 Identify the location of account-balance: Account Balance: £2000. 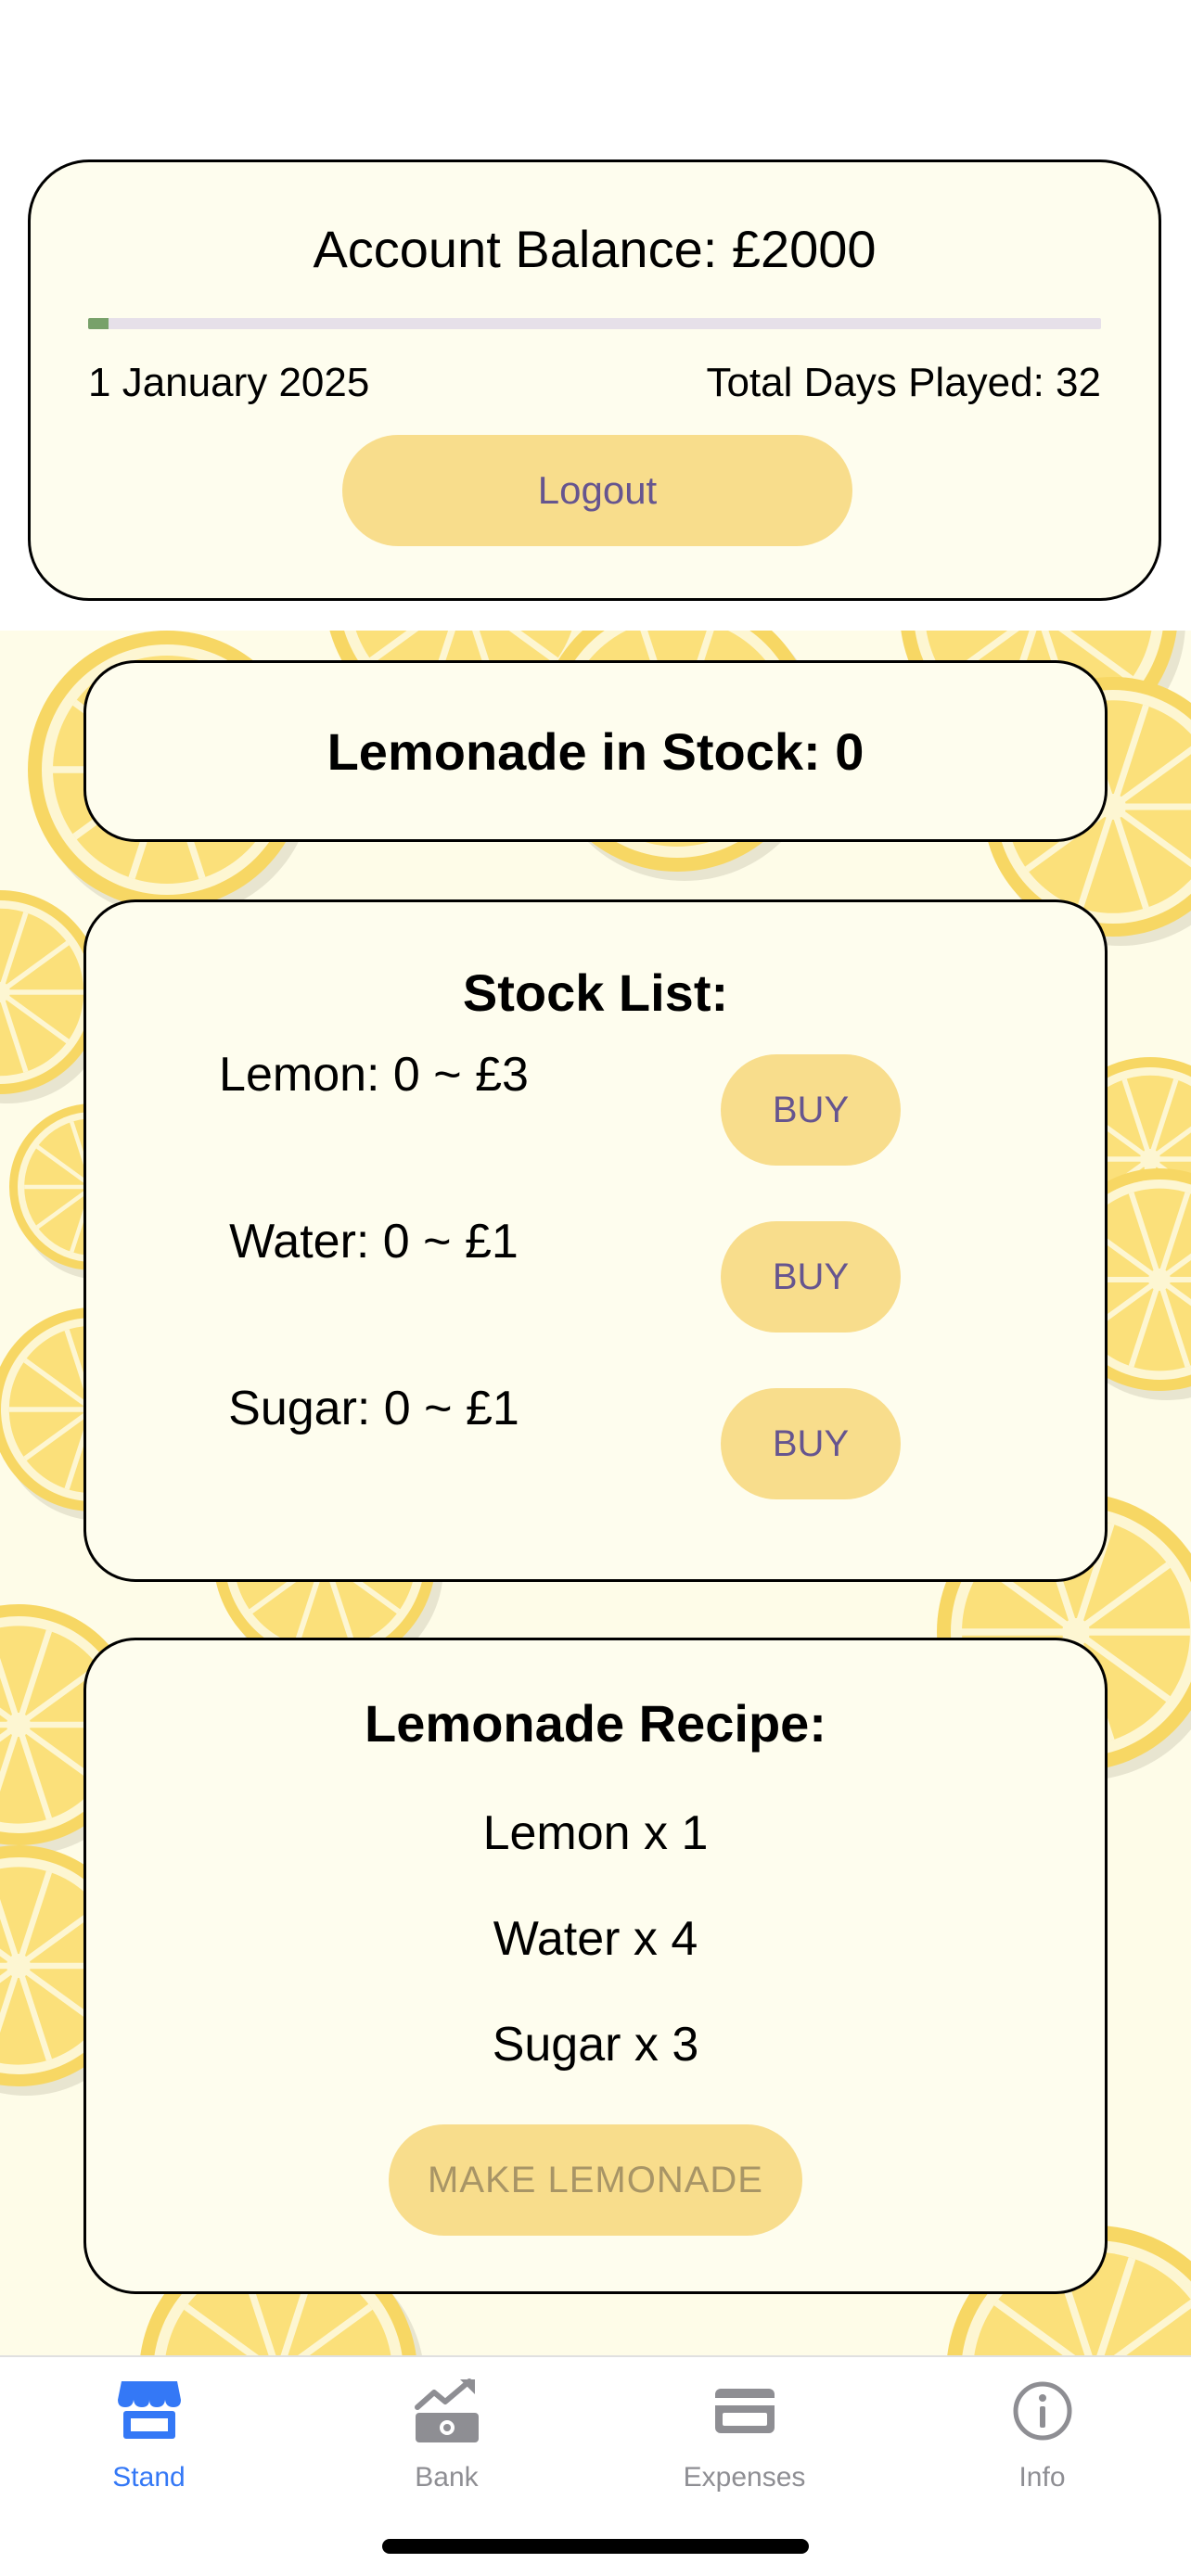
(595, 249).